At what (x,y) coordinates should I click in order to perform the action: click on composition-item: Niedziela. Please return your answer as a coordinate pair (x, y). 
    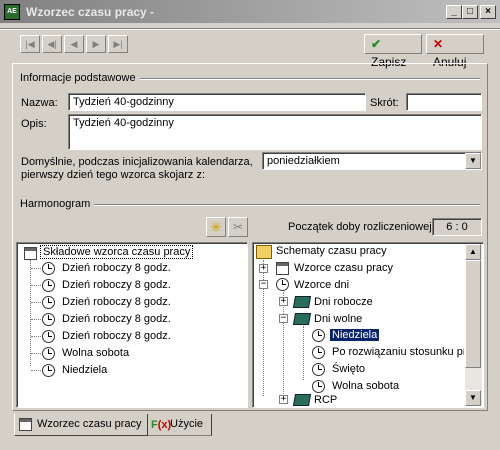
    Looking at the image, I should click on (84, 370).